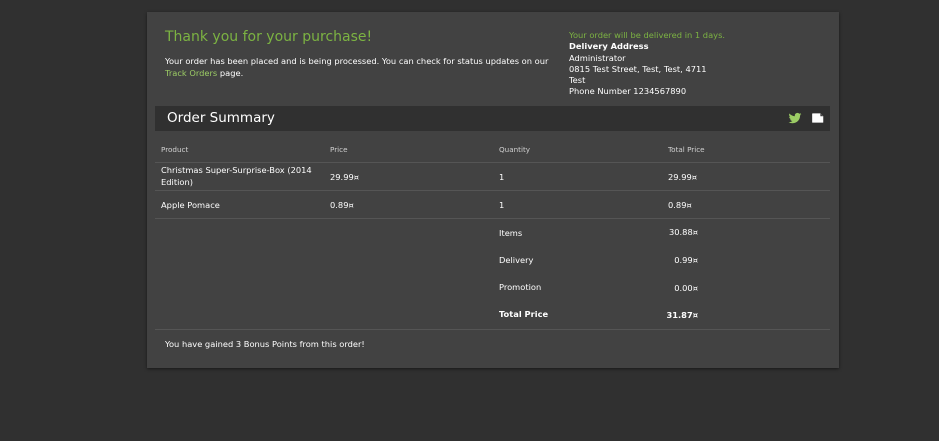 Image resolution: width=939 pixels, height=441 pixels. I want to click on delivery-name: Administrator, so click(597, 57).